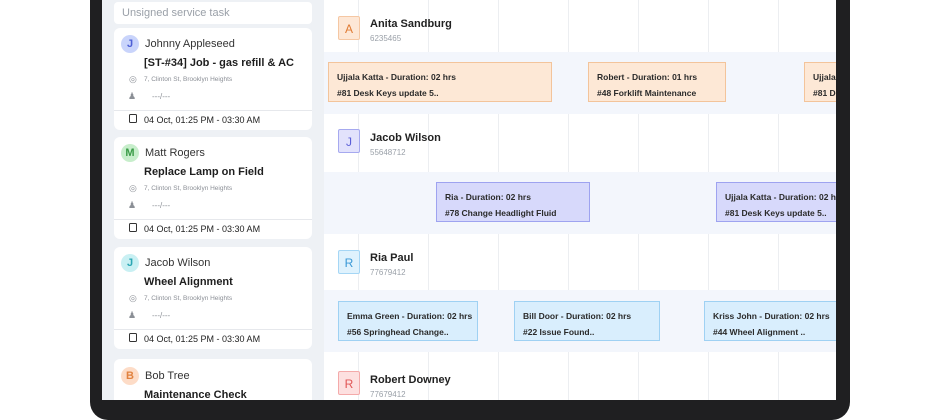 This screenshot has height=420, width=940. I want to click on worker-name: Anita Sandburg, so click(411, 24).